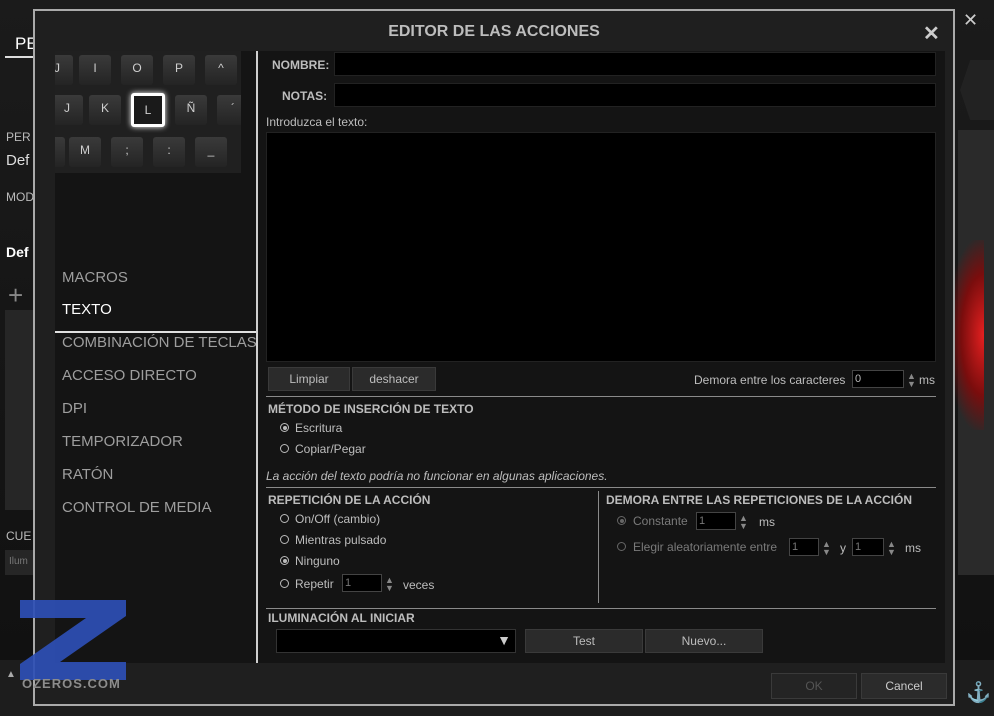 The width and height of the screenshot is (994, 716). I want to click on bg-label-2: Def, so click(18, 160).